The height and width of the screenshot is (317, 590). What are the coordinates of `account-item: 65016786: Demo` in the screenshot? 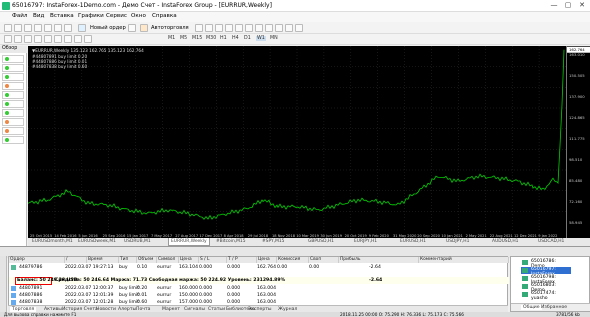 It's located at (546, 264).